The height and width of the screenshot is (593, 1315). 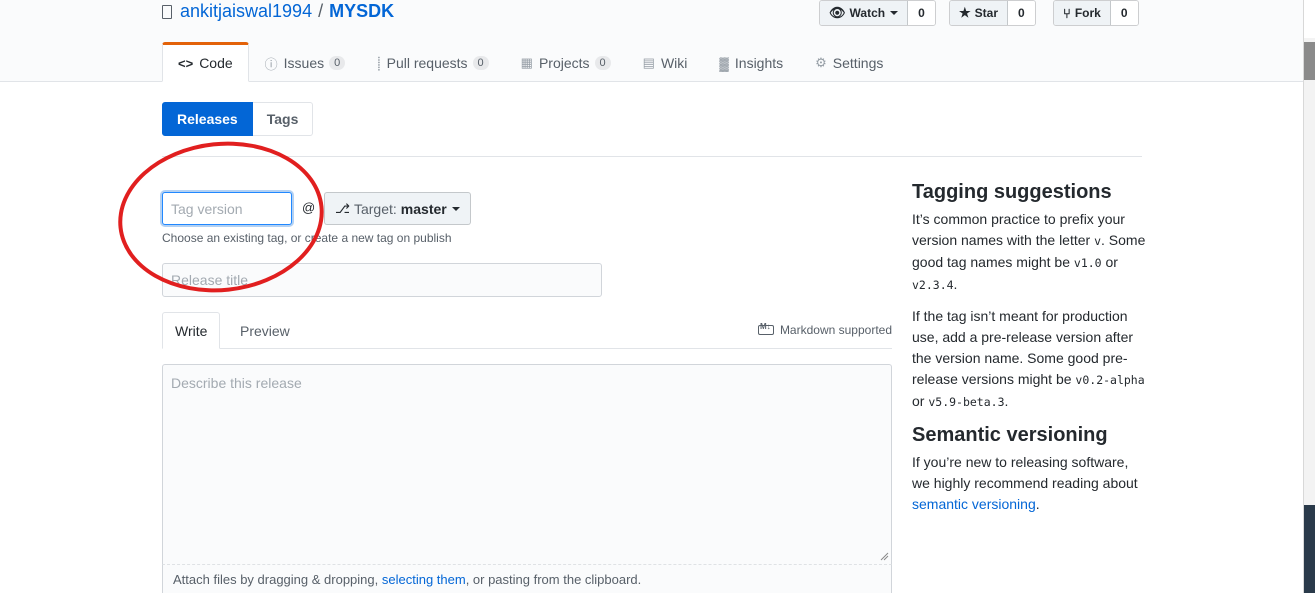 What do you see at coordinates (361, 11) in the screenshot?
I see `repo-name-link: MYSDK` at bounding box center [361, 11].